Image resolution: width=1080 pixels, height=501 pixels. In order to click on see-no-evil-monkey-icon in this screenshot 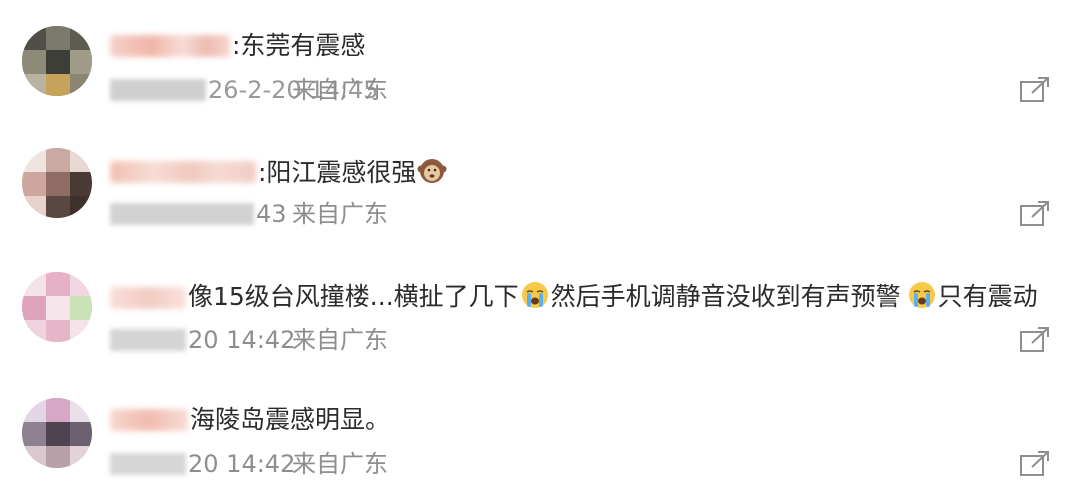, I will do `click(432, 171)`.